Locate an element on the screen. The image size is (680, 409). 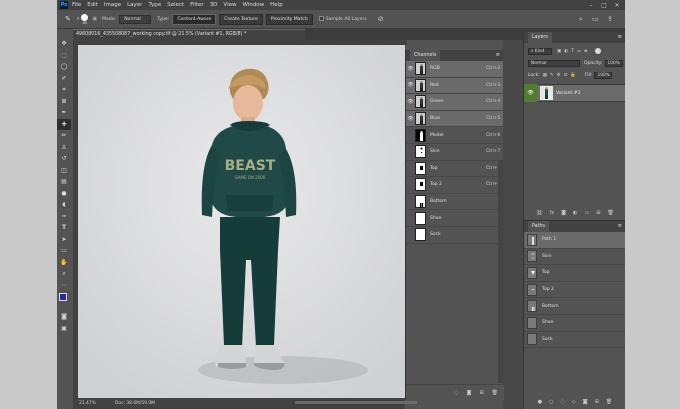
load-path-selection-icon: ◌ is located at coordinates (563, 402).